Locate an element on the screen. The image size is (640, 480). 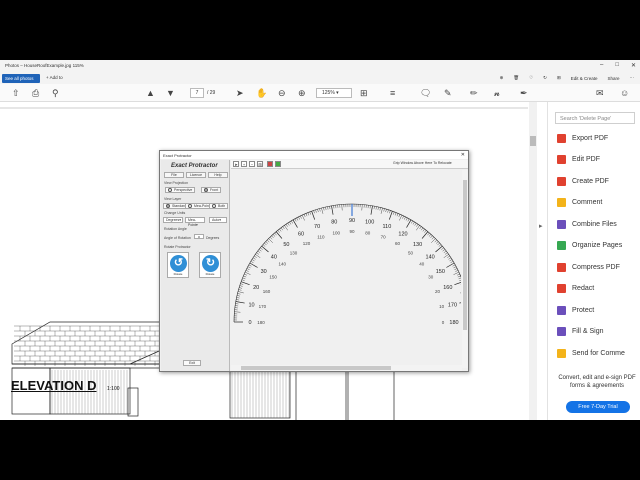
highlight-icon: ✎ is located at coordinates (448, 93).